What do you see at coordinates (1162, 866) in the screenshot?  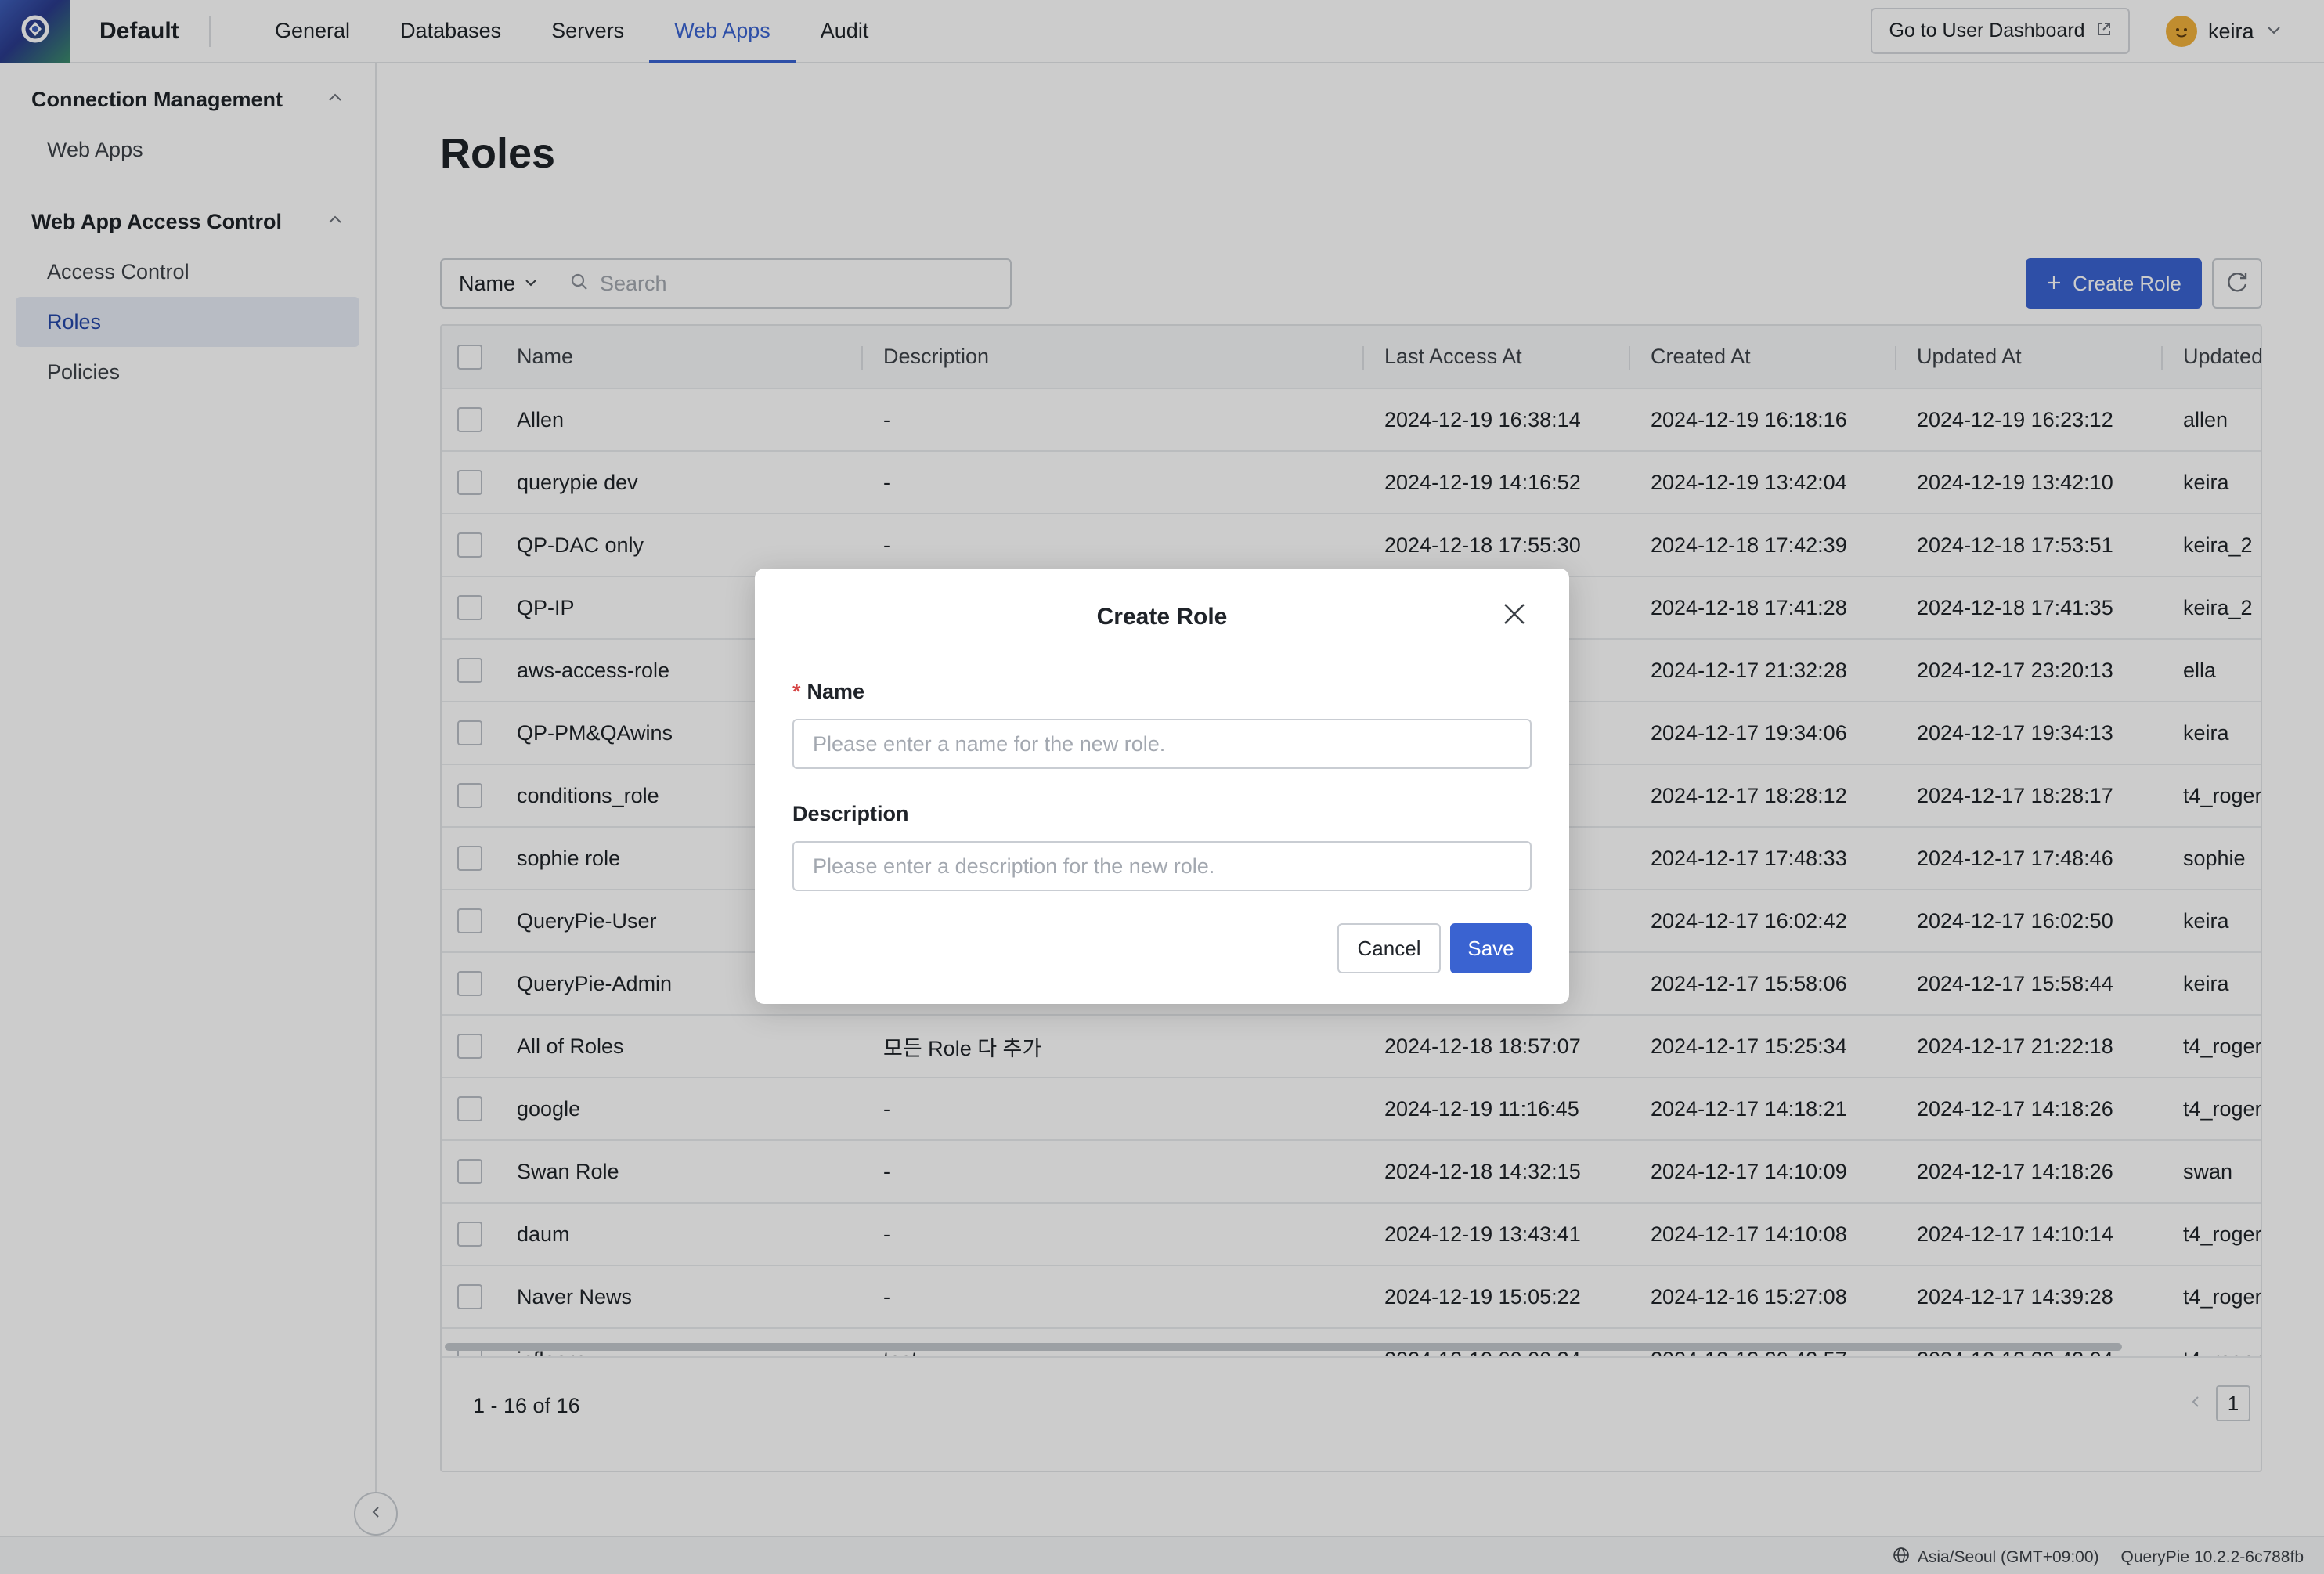 I see `role-description-input` at bounding box center [1162, 866].